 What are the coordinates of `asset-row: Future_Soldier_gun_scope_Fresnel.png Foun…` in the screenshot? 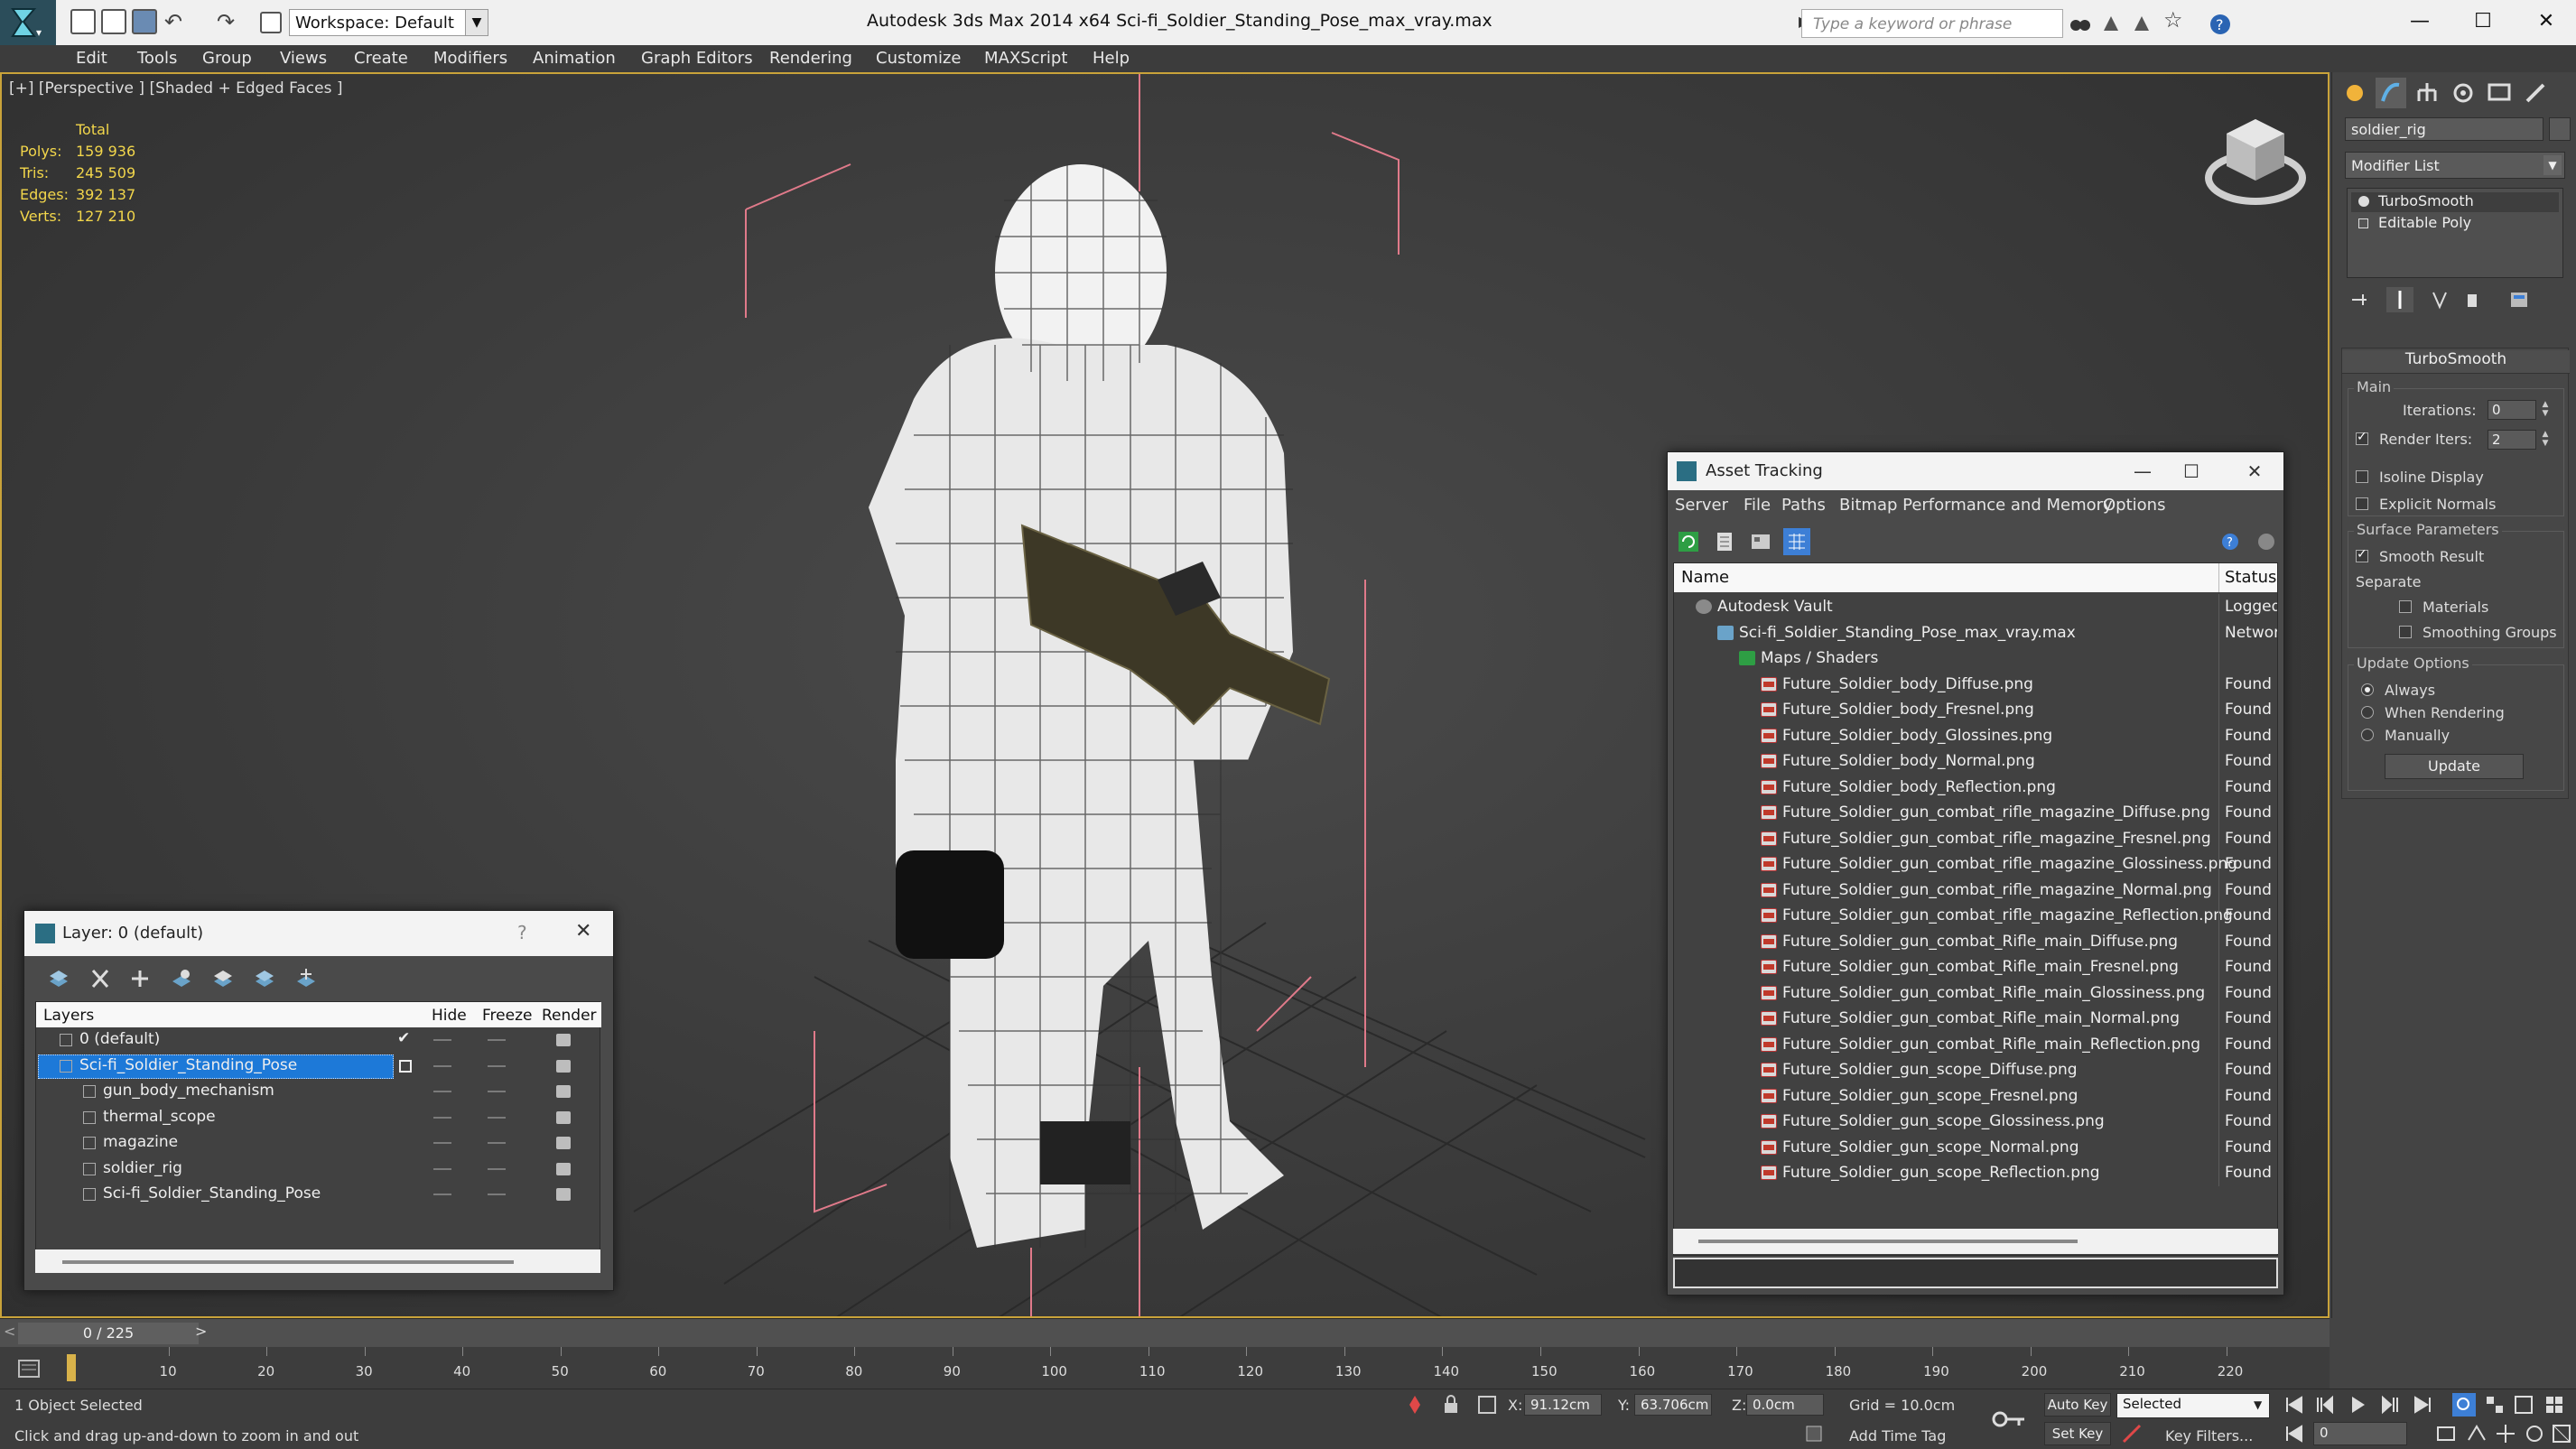 It's located at (1975, 1095).